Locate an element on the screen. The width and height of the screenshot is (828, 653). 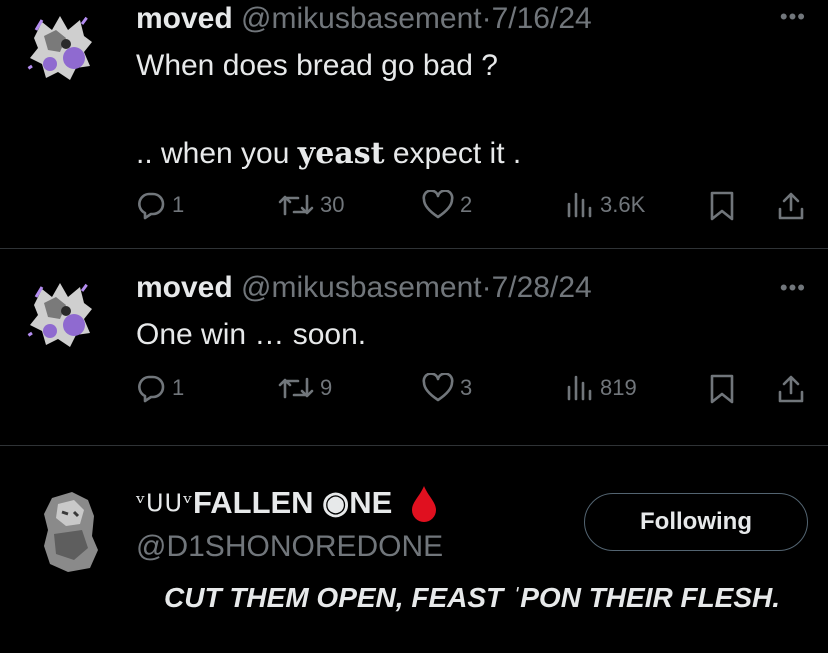
repost-button: 9 is located at coordinates (305, 388).